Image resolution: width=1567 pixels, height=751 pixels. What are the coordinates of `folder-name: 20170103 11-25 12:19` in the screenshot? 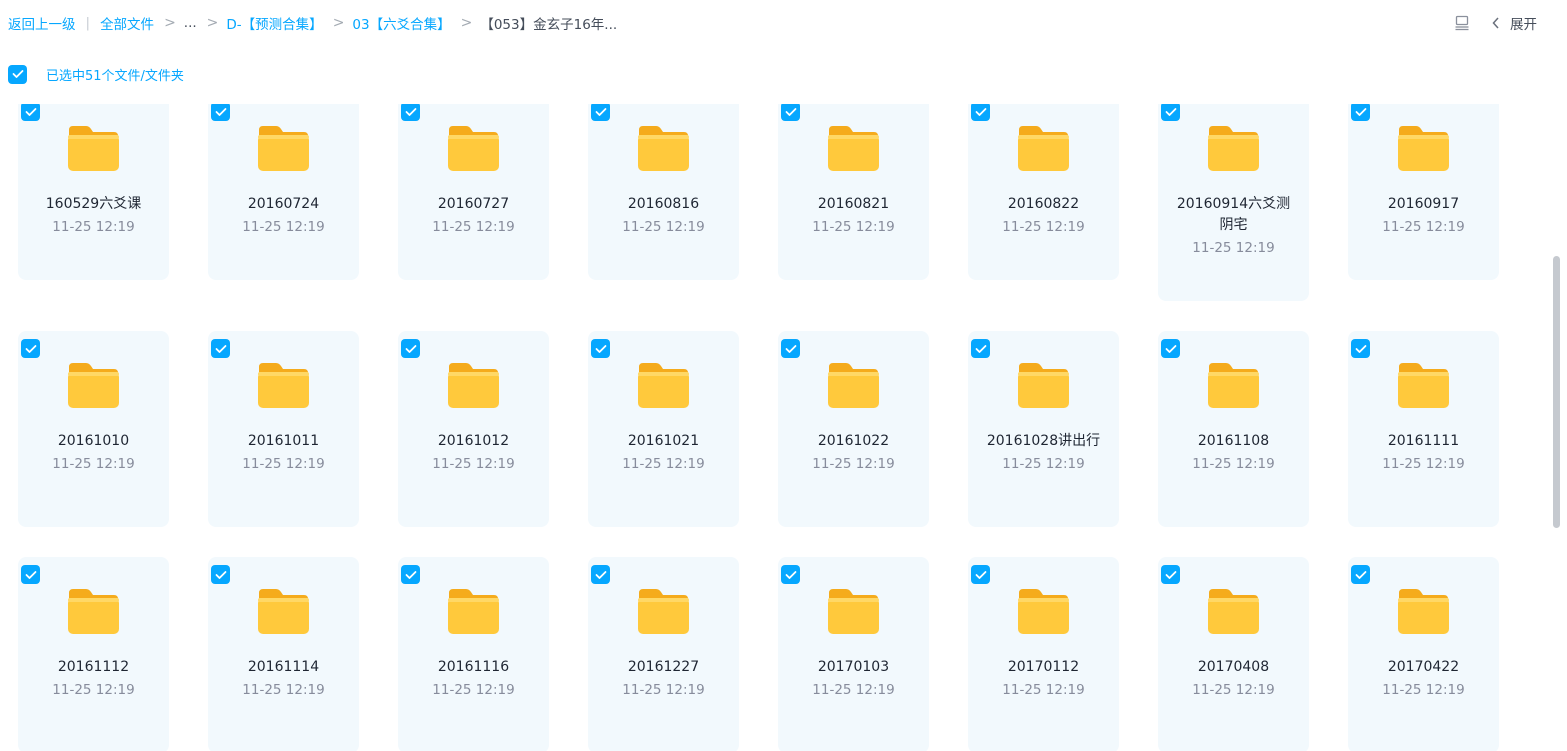 It's located at (853, 678).